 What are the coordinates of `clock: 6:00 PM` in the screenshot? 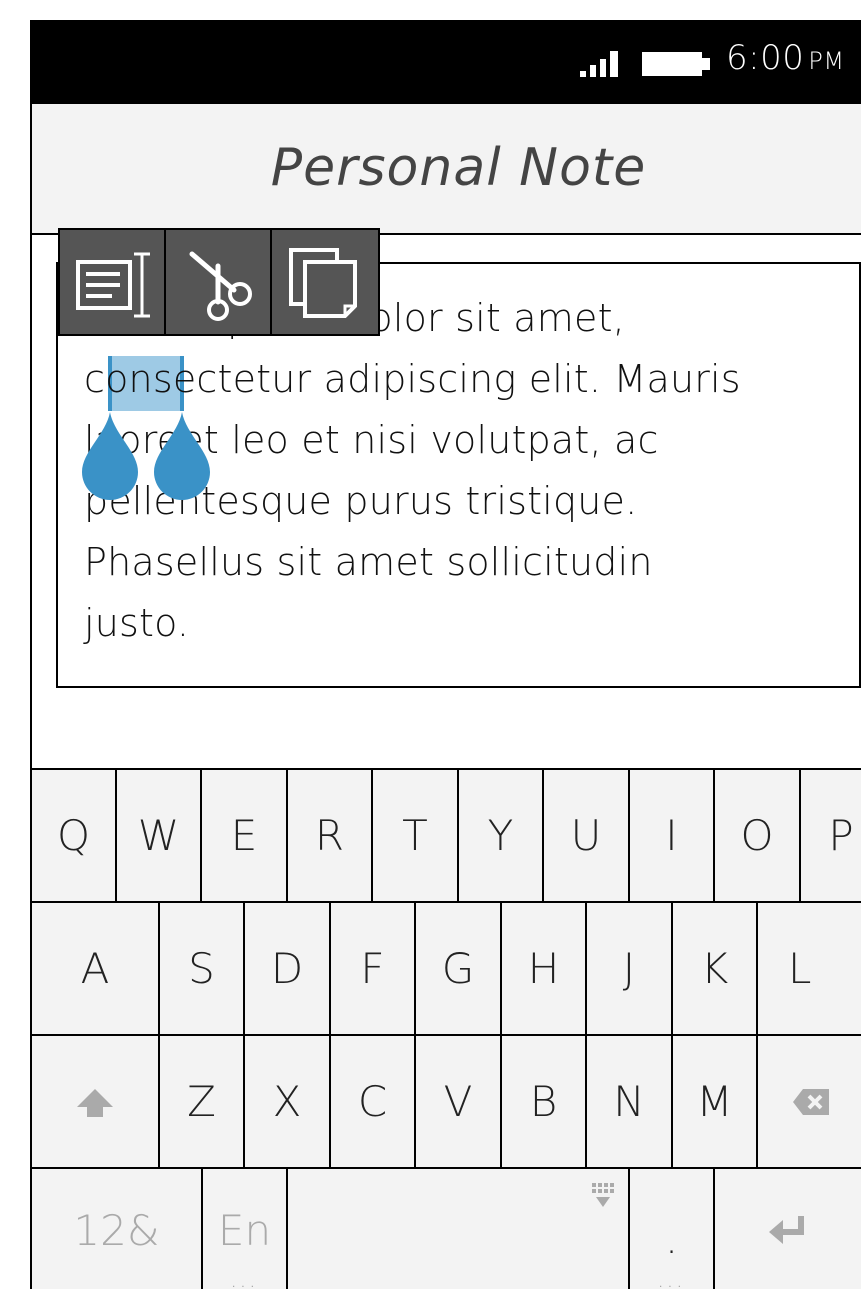 It's located at (785, 58).